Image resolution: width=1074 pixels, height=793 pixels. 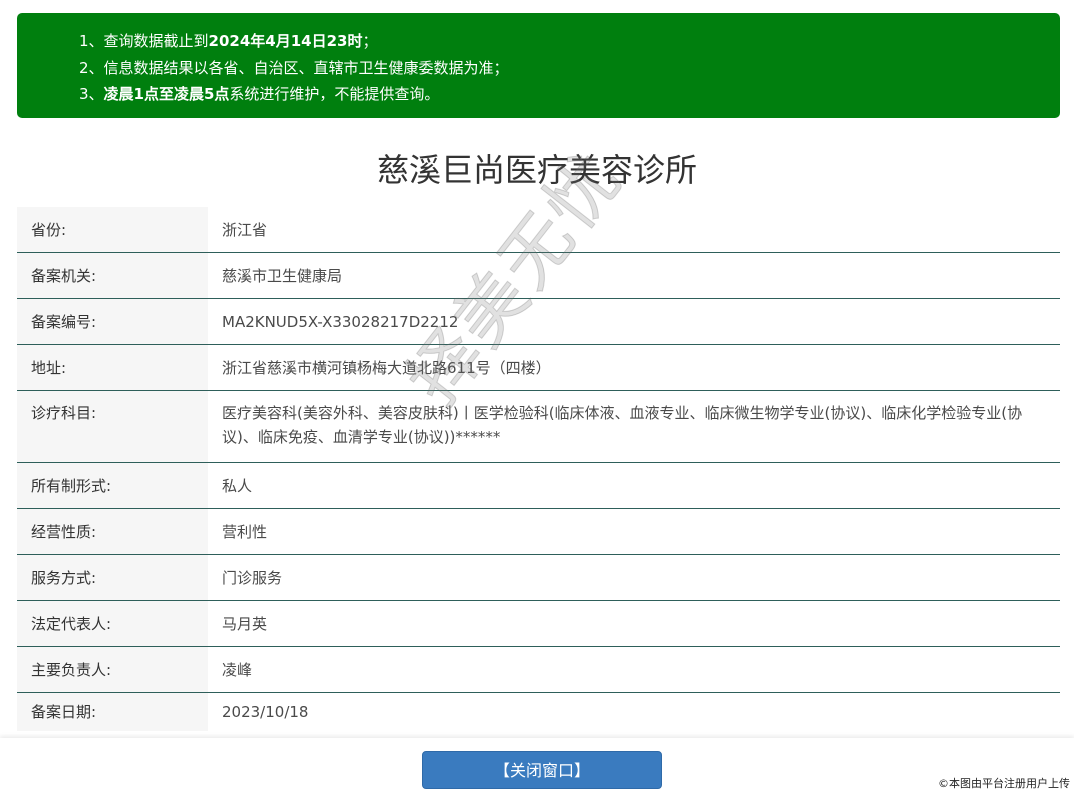 I want to click on row-value: 马月英, so click(x=634, y=623).